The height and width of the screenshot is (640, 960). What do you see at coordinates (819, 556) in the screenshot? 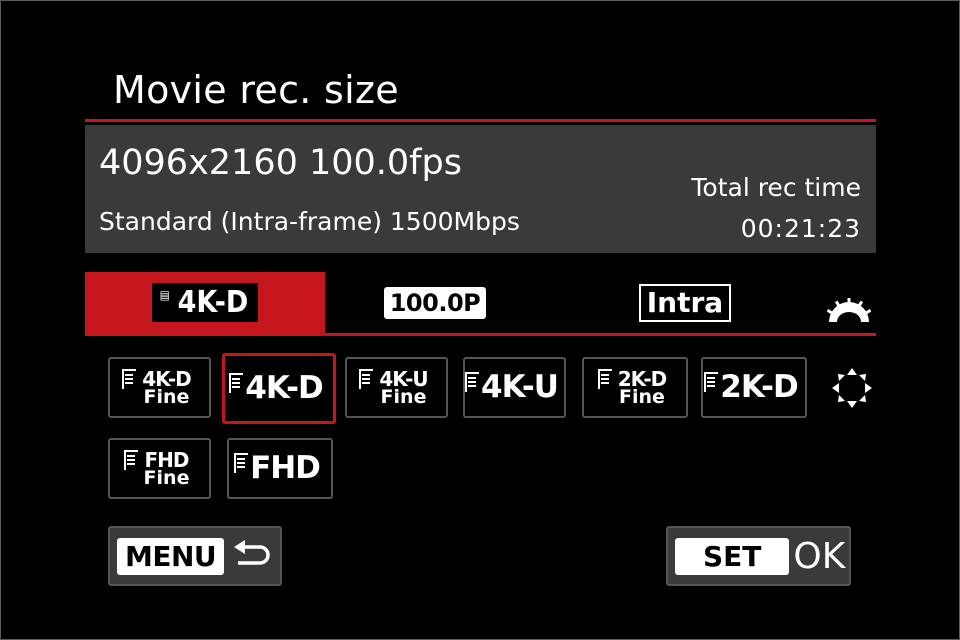
I see `ok-label: OK` at bounding box center [819, 556].